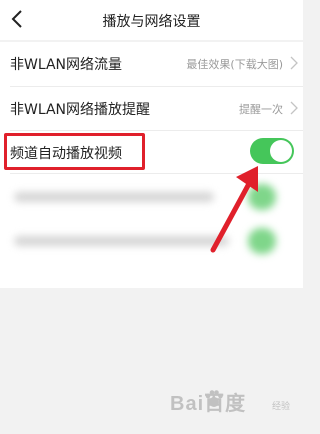 This screenshot has height=434, width=320. Describe the element at coordinates (208, 404) in the screenshot. I see `watermark-text: Bai百度` at that location.